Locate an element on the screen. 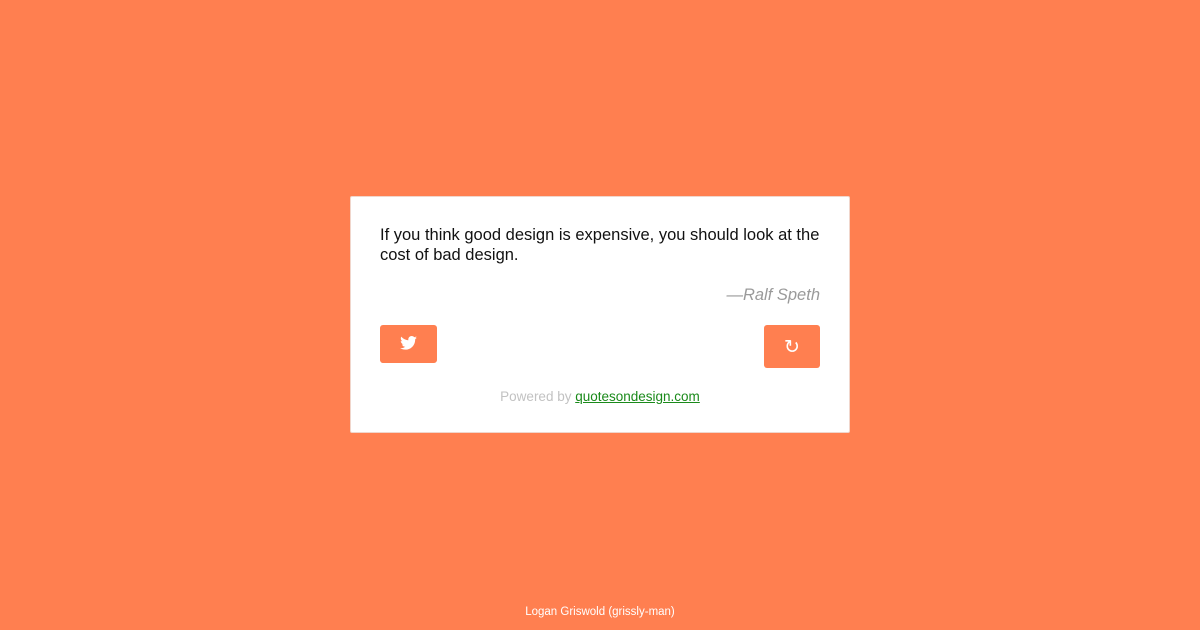 This screenshot has width=1200, height=630. refresh-icon: ↻ is located at coordinates (792, 346).